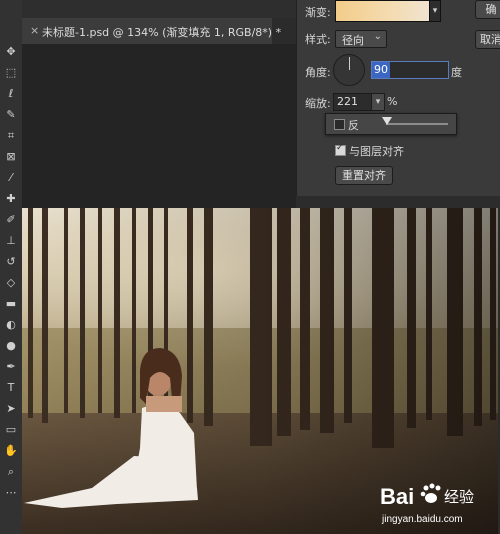  What do you see at coordinates (11, 262) in the screenshot?
I see `history-brush-tool-icon: ↺` at bounding box center [11, 262].